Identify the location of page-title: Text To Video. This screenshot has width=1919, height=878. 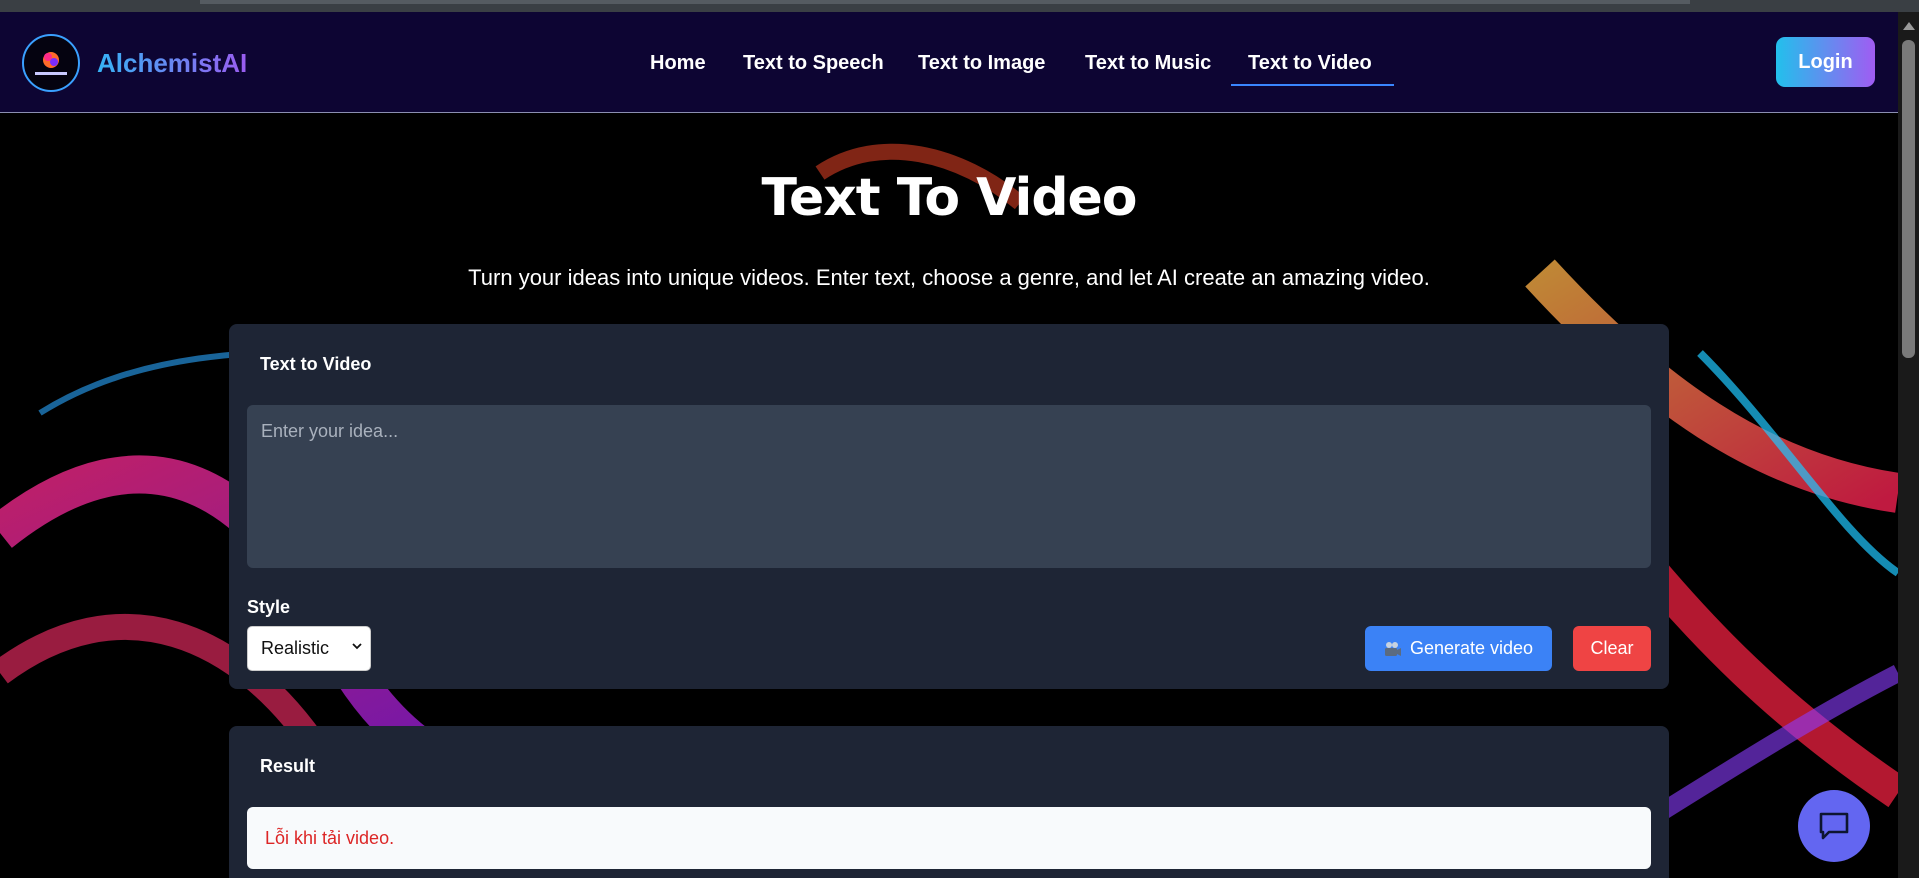
(949, 198).